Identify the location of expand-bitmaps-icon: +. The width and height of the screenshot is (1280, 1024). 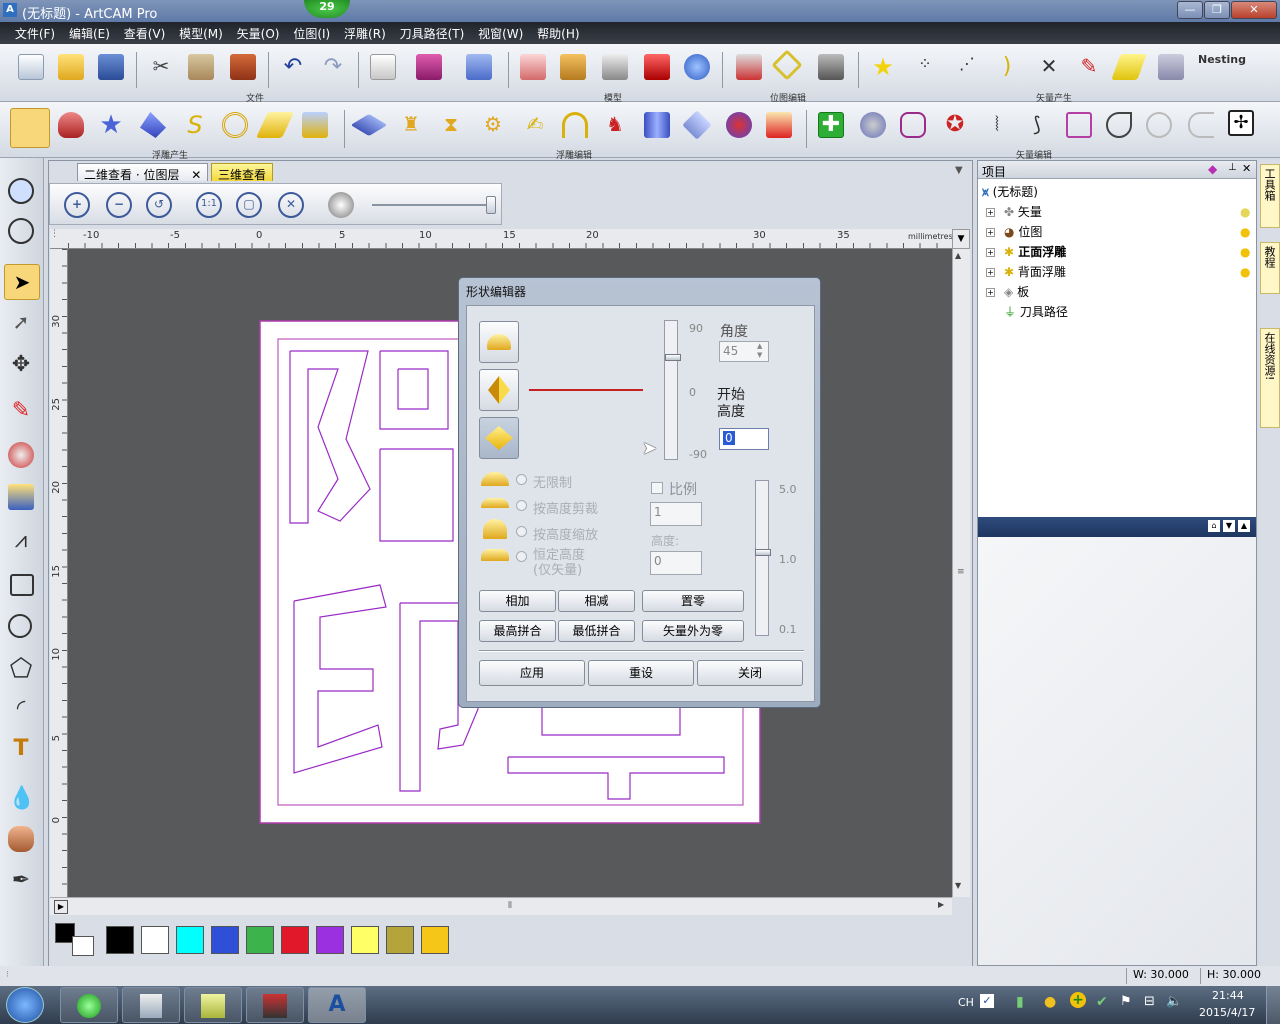
(990, 232).